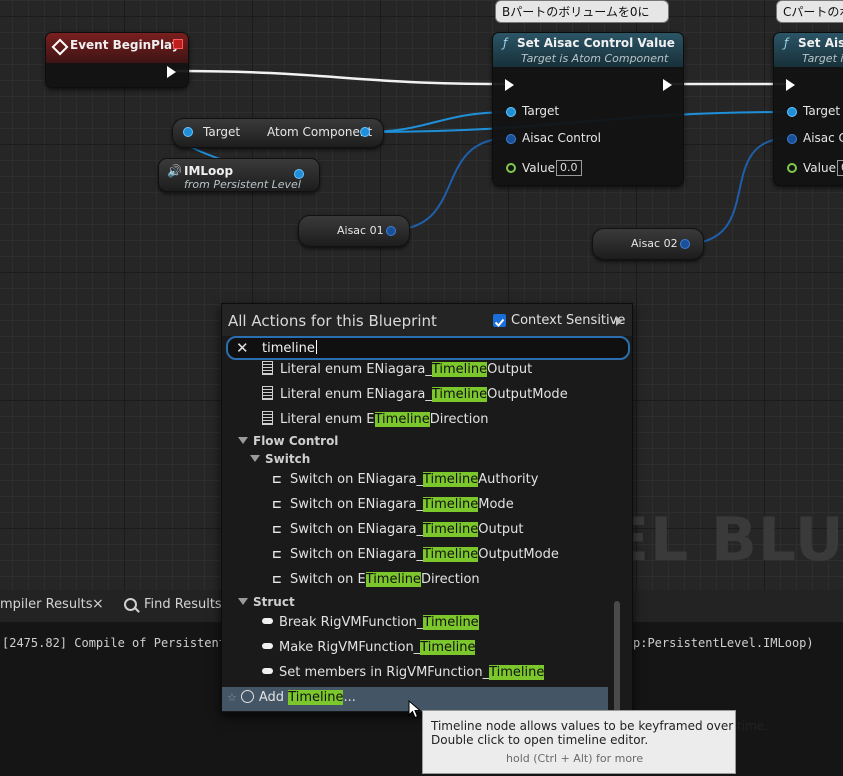 Image resolution: width=843 pixels, height=776 pixels. I want to click on struct-icon, so click(267, 671).